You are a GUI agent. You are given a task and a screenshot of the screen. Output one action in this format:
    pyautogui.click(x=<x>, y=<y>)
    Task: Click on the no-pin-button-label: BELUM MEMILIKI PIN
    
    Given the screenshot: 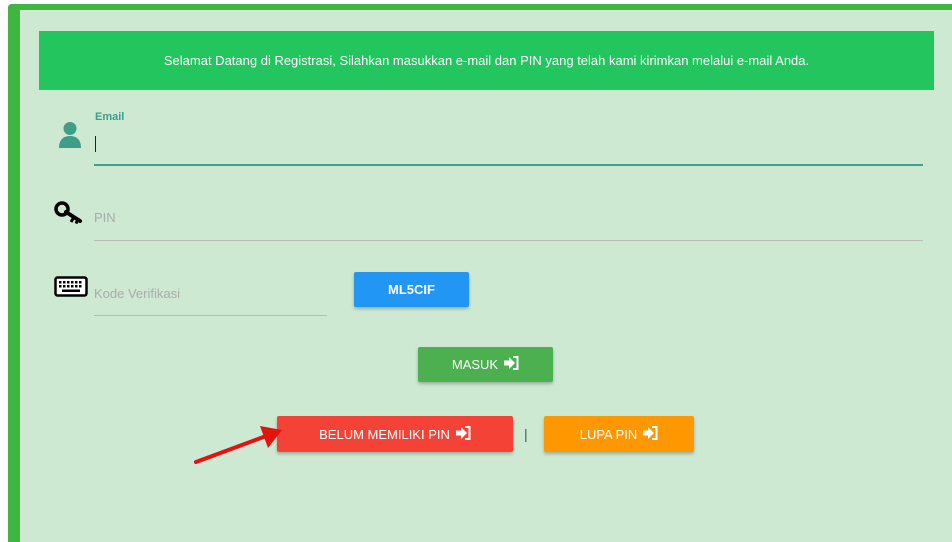 What is the action you would take?
    pyautogui.click(x=384, y=434)
    